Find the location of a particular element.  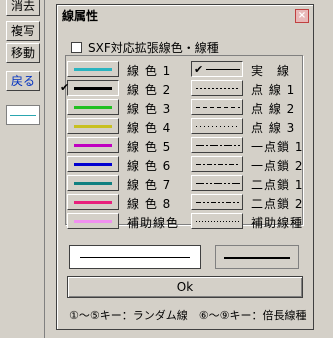

line-color-label: 線 色 8 is located at coordinates (149, 204).